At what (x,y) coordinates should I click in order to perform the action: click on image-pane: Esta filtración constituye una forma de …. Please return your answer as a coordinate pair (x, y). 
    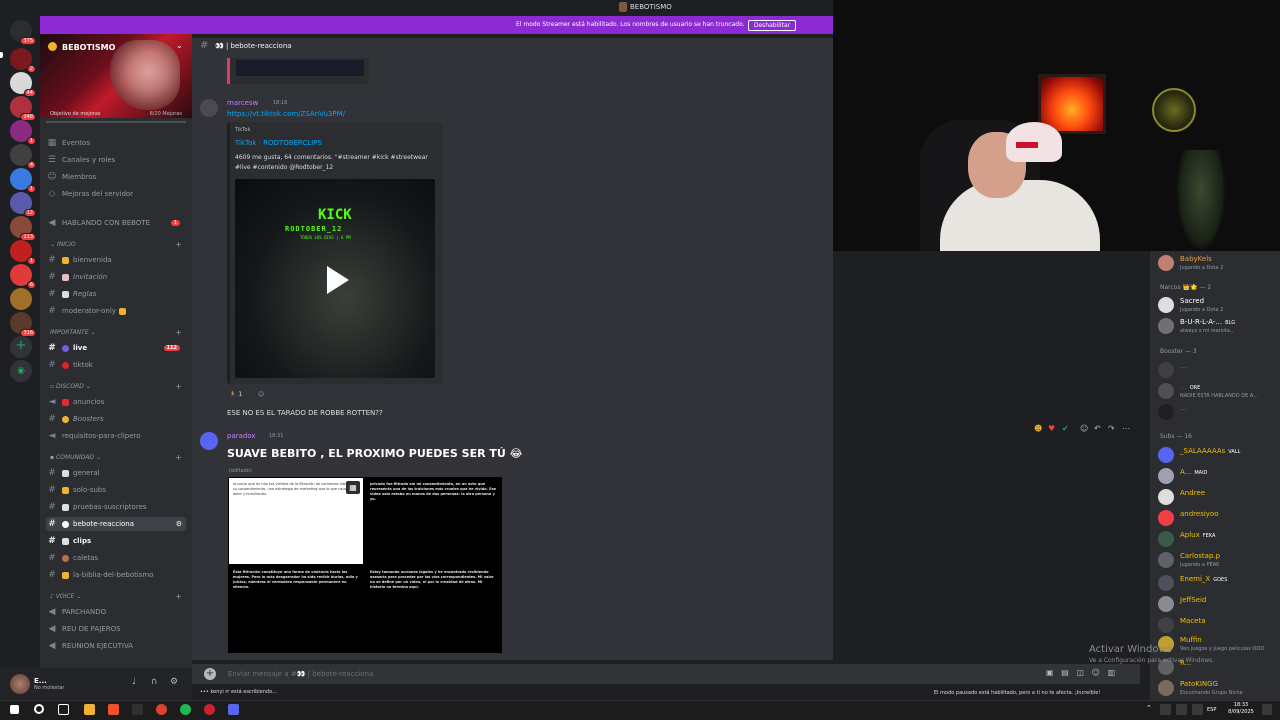
    Looking at the image, I should click on (296, 609).